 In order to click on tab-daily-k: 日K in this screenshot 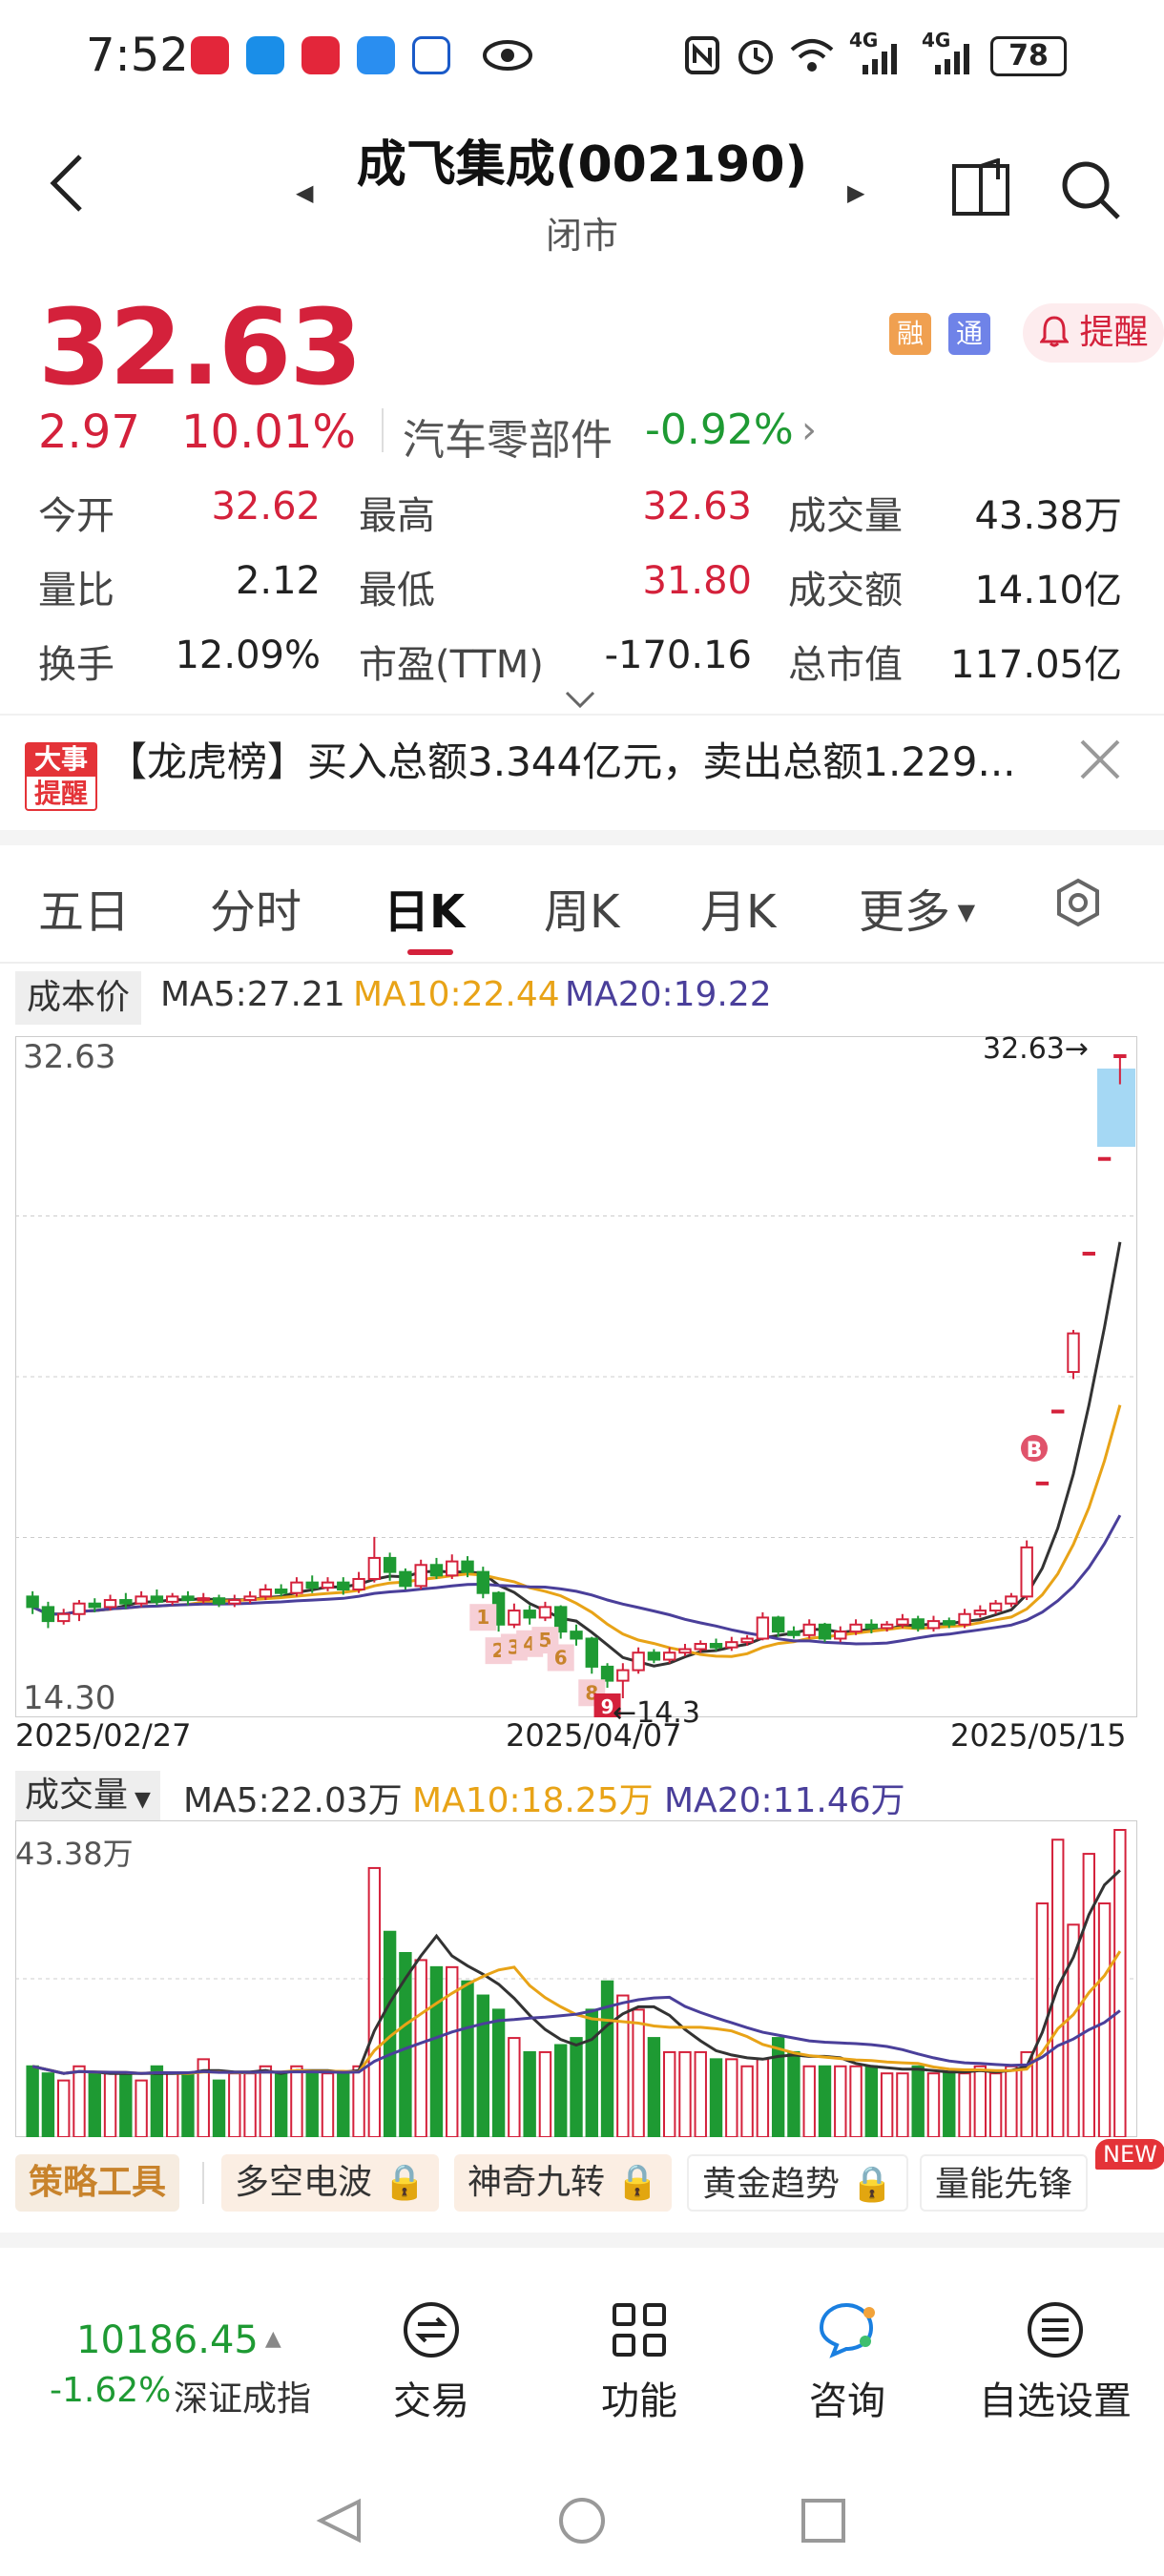, I will do `click(425, 907)`.